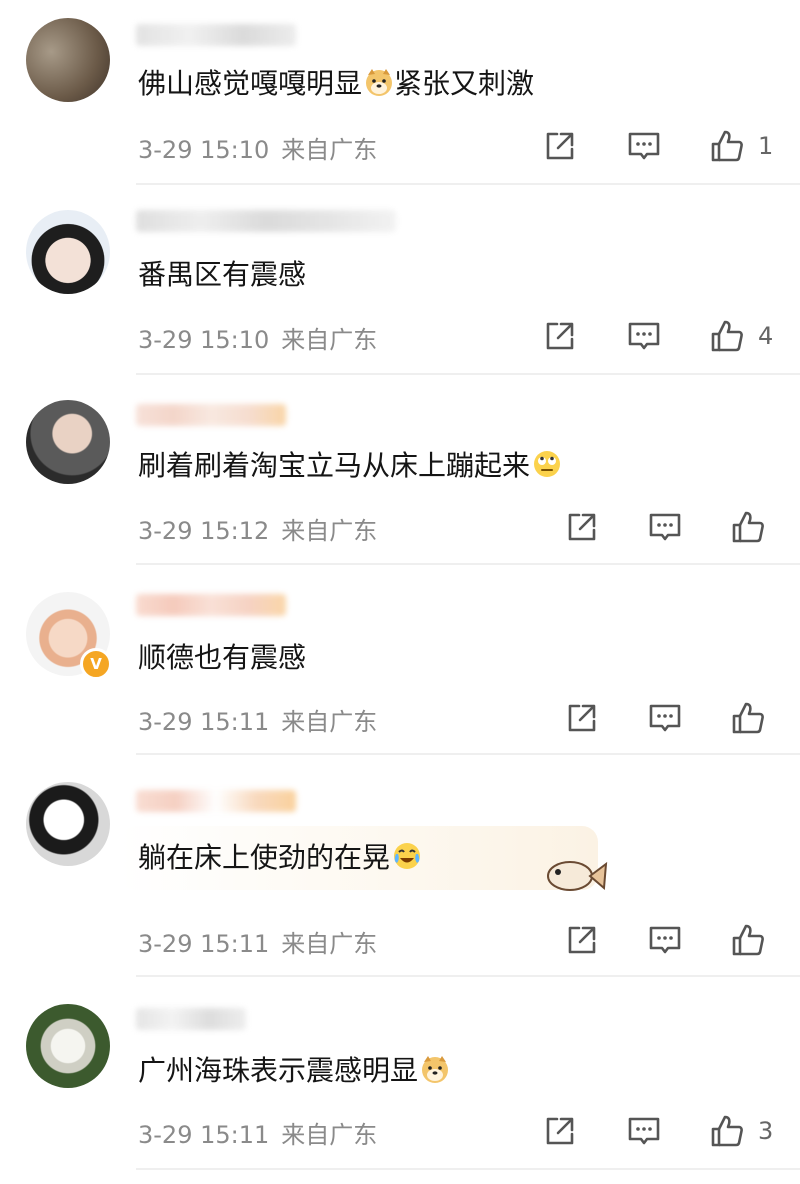  What do you see at coordinates (577, 876) in the screenshot?
I see `fish-icon` at bounding box center [577, 876].